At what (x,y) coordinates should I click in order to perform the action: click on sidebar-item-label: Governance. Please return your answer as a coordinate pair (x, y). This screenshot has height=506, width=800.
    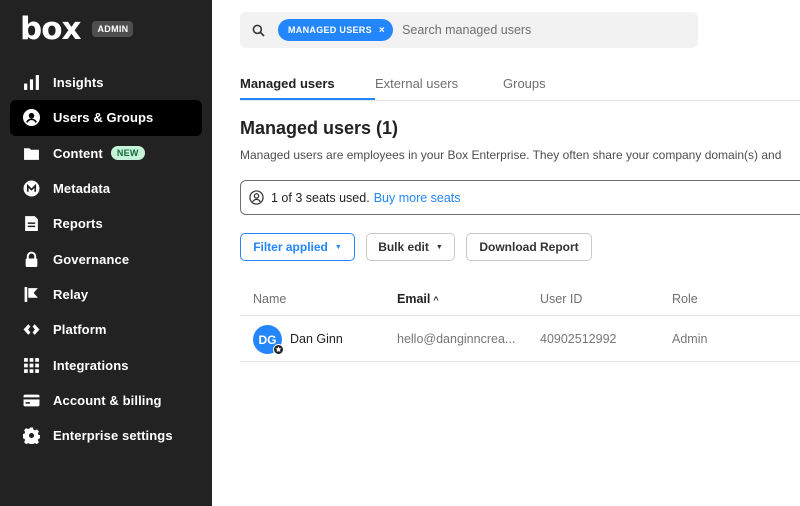
    Looking at the image, I should click on (91, 259).